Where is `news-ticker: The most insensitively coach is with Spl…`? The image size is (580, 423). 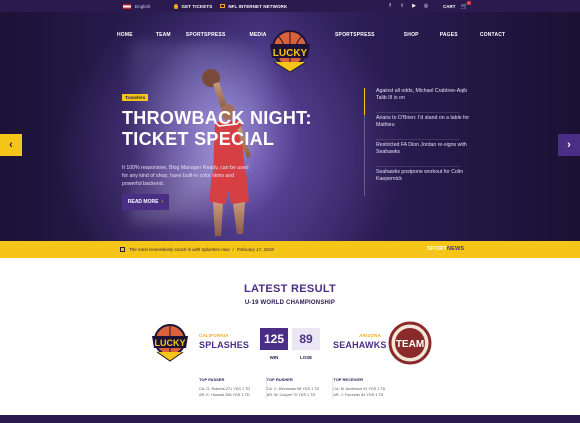 news-ticker: The most insensitively coach is with Spl… is located at coordinates (290, 249).